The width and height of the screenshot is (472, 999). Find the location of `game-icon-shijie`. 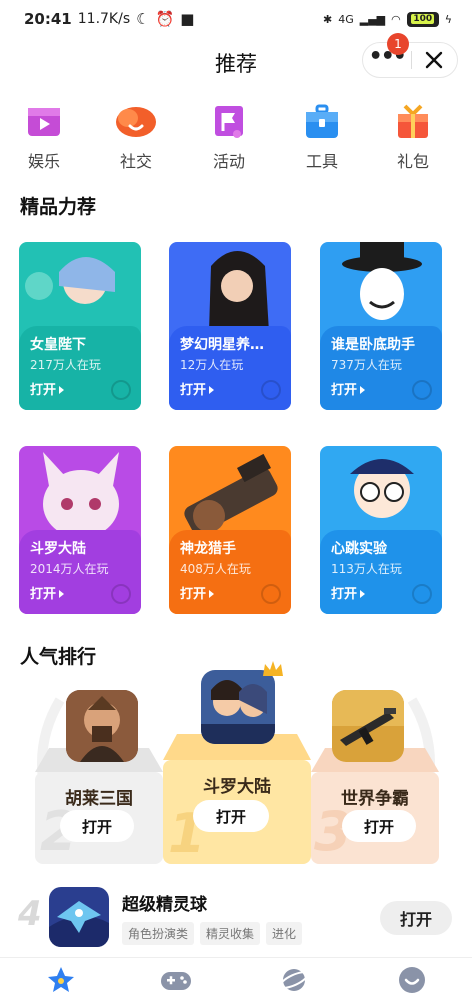

game-icon-shijie is located at coordinates (368, 726).